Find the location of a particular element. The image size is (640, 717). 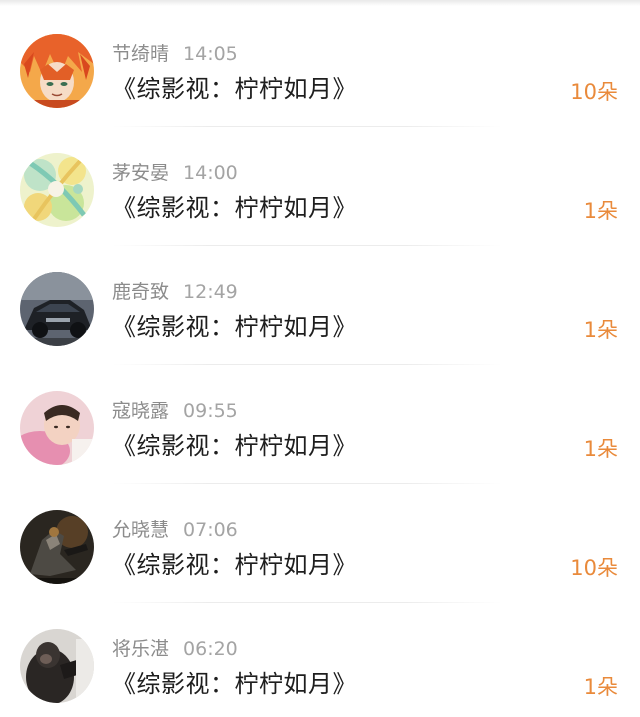

send-time: 14:00 is located at coordinates (210, 173).